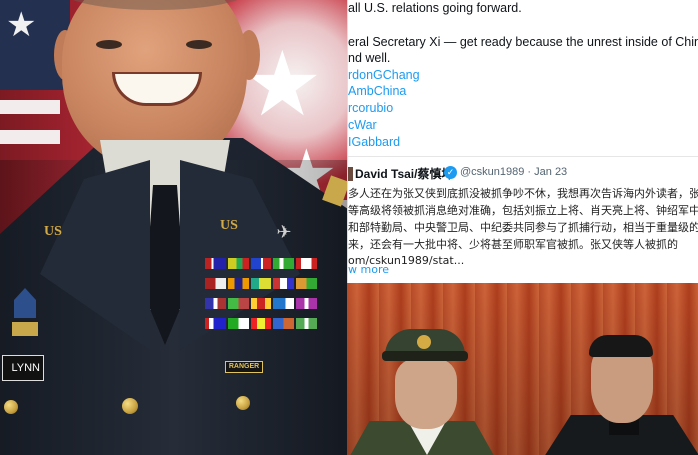 The height and width of the screenshot is (455, 698). What do you see at coordinates (450, 172) in the screenshot?
I see `verified-badge-icon: ✓` at bounding box center [450, 172].